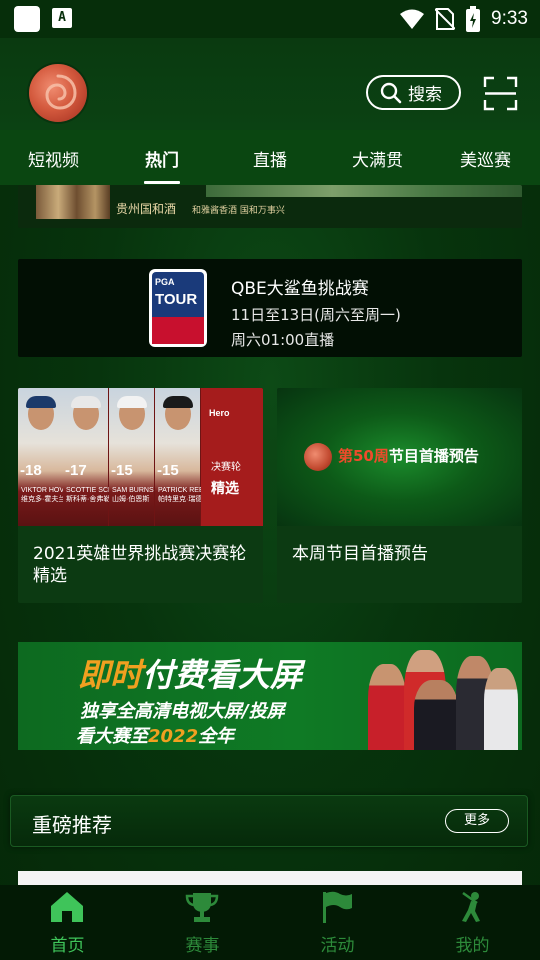  What do you see at coordinates (269, 821) in the screenshot?
I see `recommend-section-header: 重磅推荐 更多` at bounding box center [269, 821].